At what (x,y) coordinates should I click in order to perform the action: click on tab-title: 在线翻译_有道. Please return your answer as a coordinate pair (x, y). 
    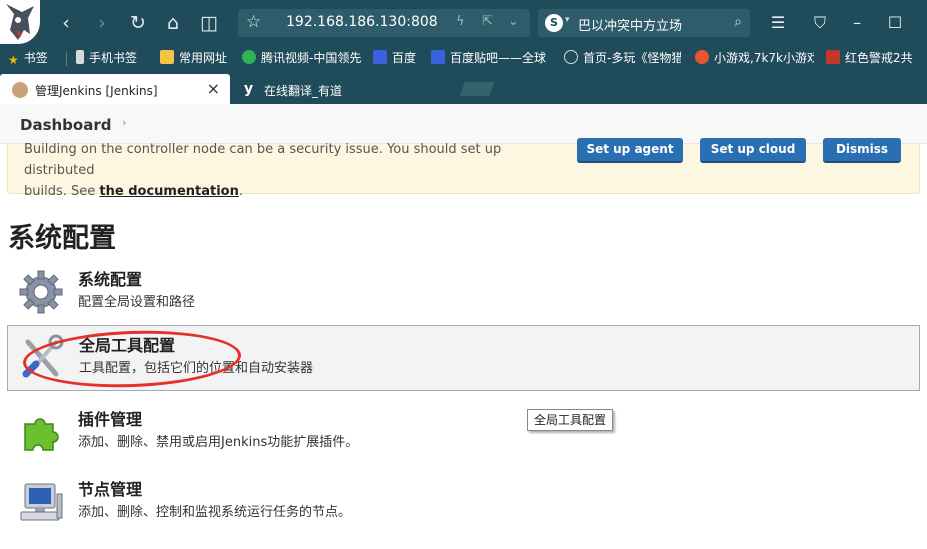
    Looking at the image, I should click on (303, 91).